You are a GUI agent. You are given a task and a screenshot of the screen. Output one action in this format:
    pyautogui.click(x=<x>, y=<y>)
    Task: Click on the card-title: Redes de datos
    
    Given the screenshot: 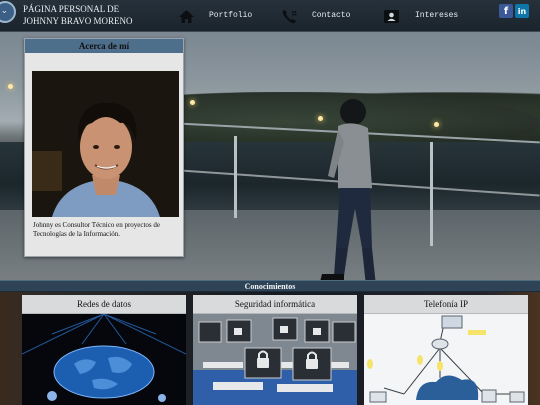 What is the action you would take?
    pyautogui.click(x=104, y=304)
    